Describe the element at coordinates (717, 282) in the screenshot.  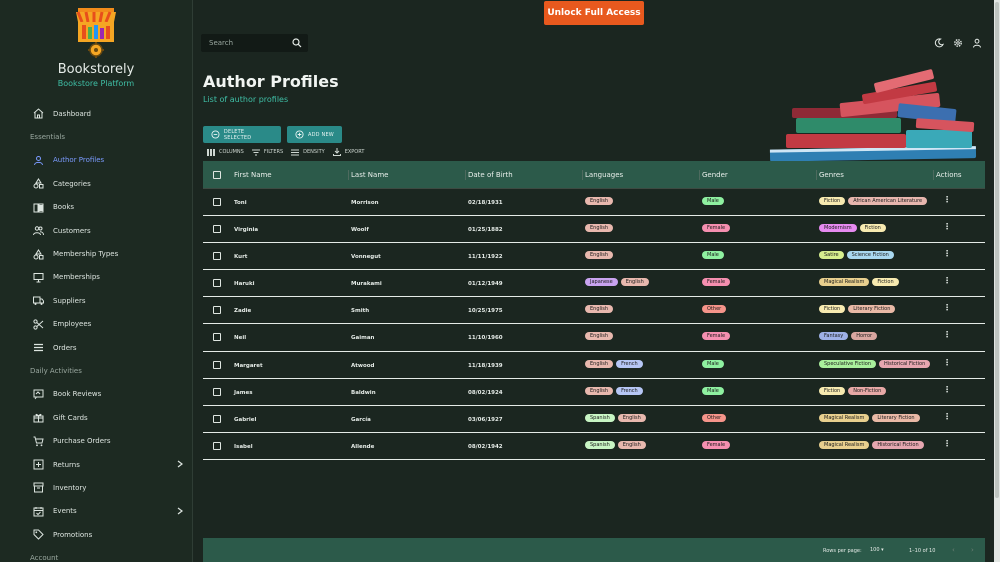
I see `gender-cell: Female` at that location.